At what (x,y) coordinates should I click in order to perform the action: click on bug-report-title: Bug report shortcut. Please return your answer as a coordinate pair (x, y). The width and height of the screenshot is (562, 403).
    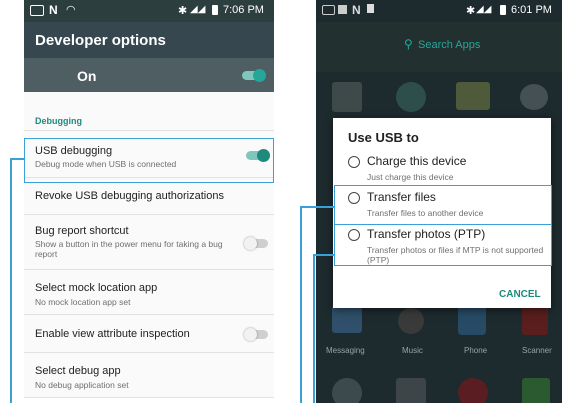
    Looking at the image, I should click on (82, 231).